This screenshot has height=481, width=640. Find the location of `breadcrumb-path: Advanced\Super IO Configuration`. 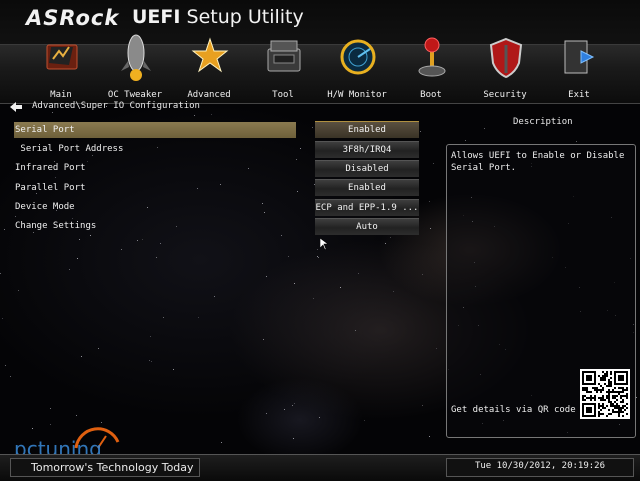

breadcrumb-path: Advanced\Super IO Configuration is located at coordinates (116, 106).